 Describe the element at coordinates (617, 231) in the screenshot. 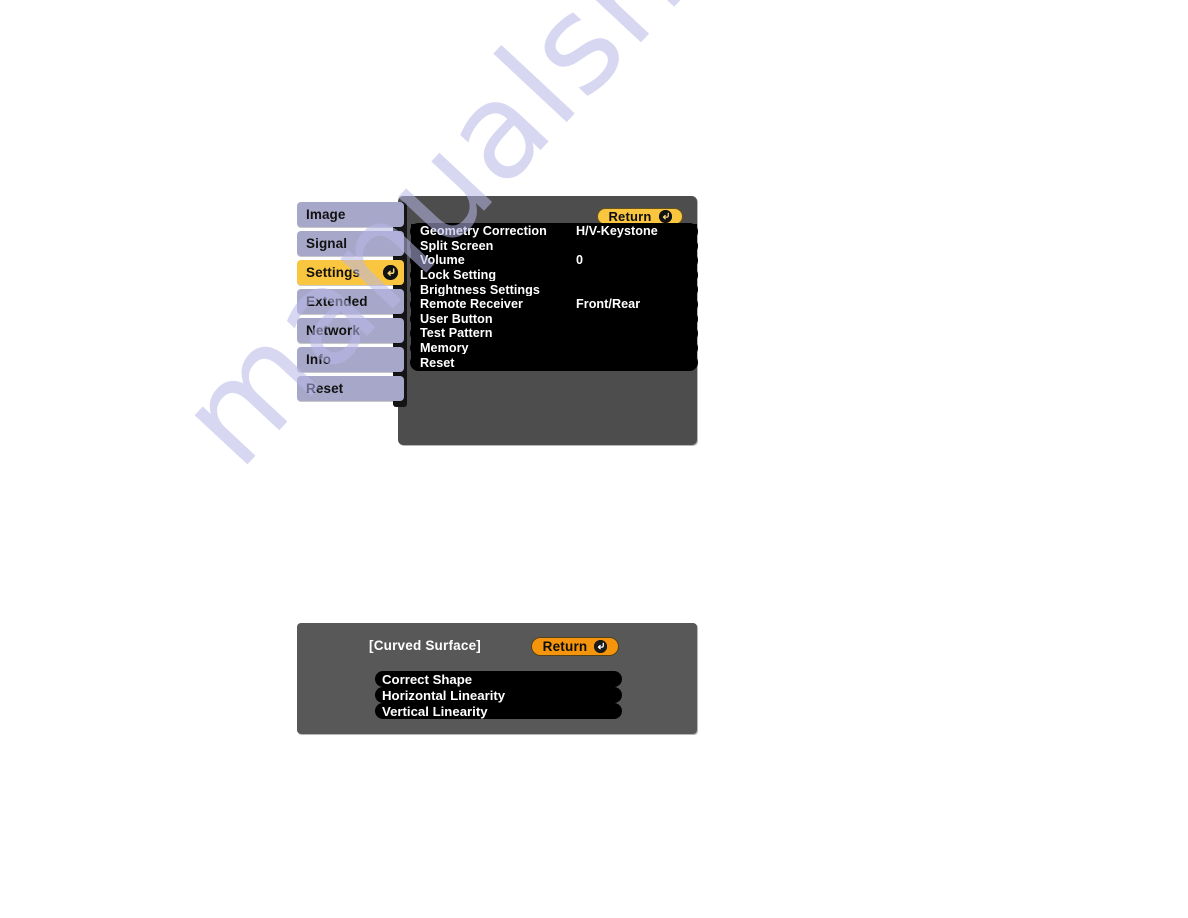

I see `menu-row-value: H/V-Keystone` at that location.